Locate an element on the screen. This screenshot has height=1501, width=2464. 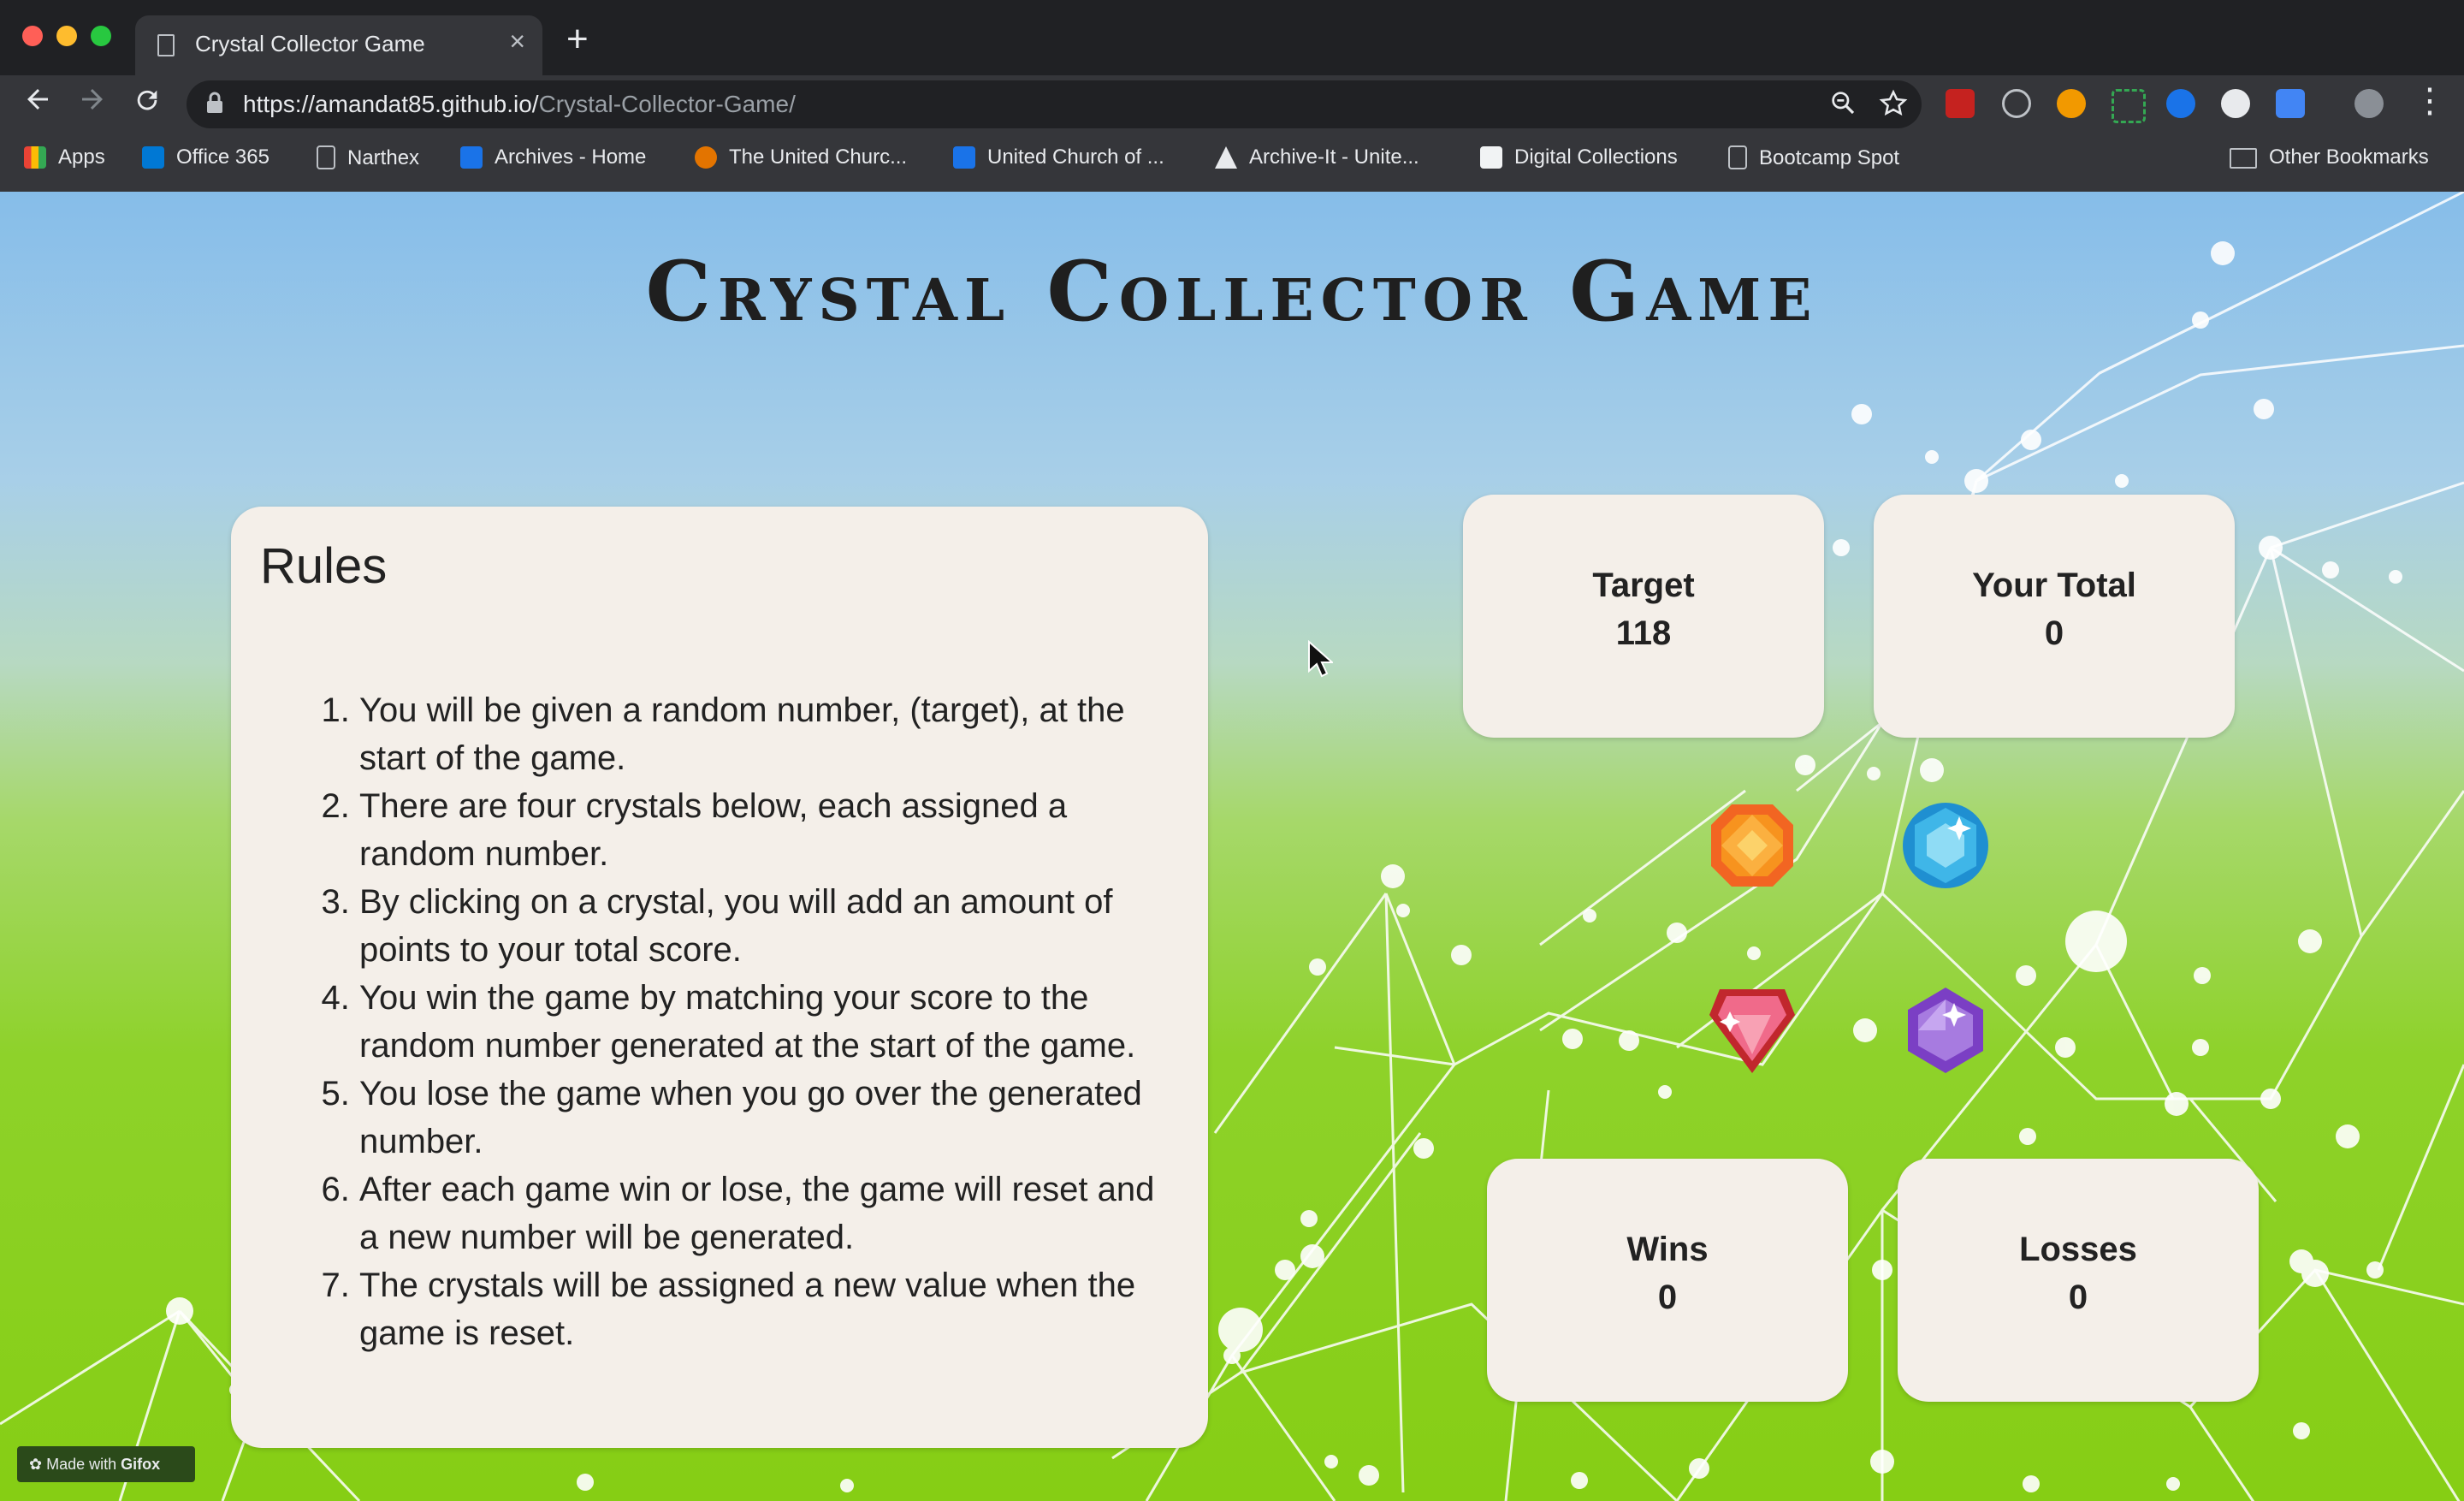
blue-crystal-icon is located at coordinates (1945, 845).